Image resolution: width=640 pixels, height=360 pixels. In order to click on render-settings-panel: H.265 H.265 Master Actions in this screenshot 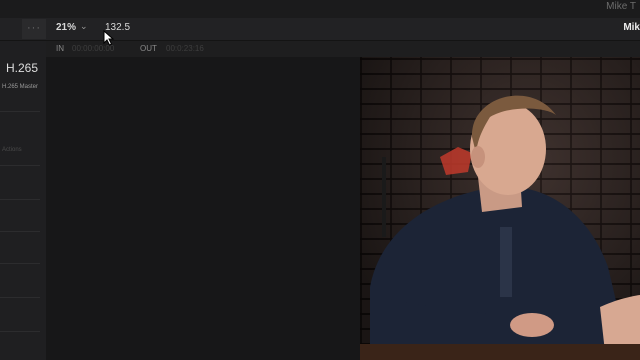, I will do `click(23, 200)`.